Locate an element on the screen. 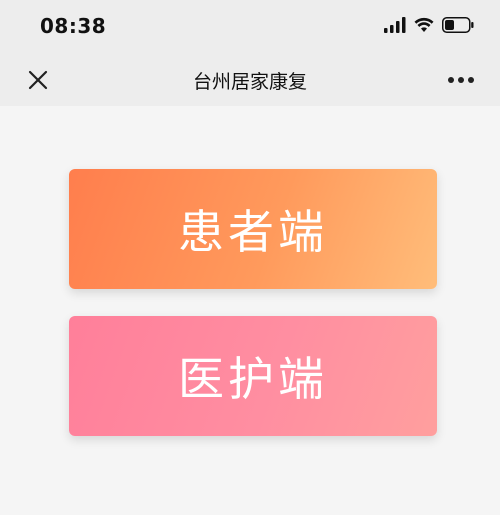 Image resolution: width=500 pixels, height=515 pixels. wifi-icon is located at coordinates (424, 24).